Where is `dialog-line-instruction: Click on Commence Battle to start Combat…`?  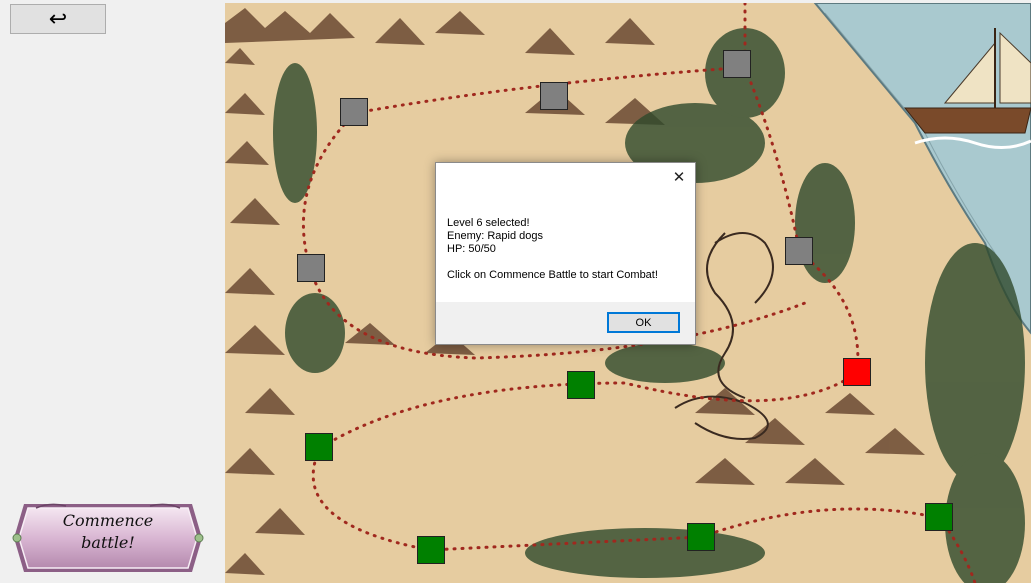 dialog-line-instruction: Click on Commence Battle to start Combat… is located at coordinates (552, 275).